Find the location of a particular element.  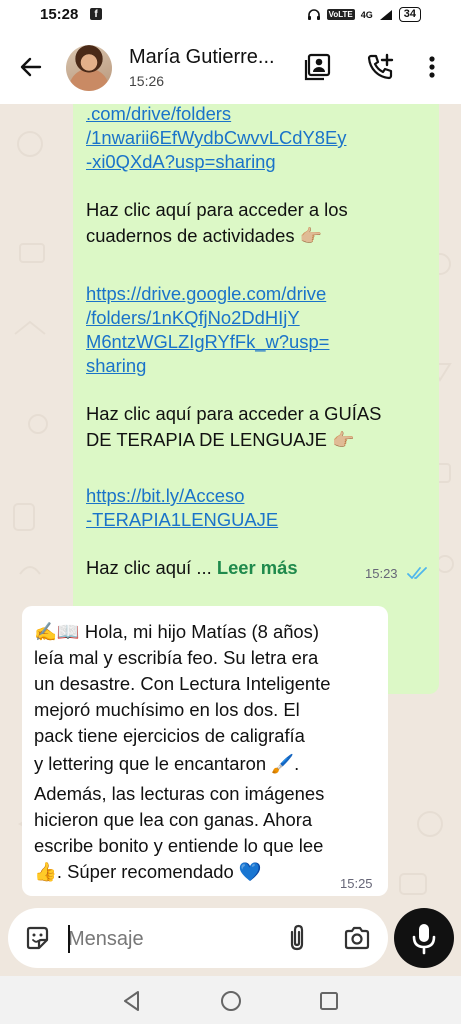

add-call-icon is located at coordinates (380, 67).